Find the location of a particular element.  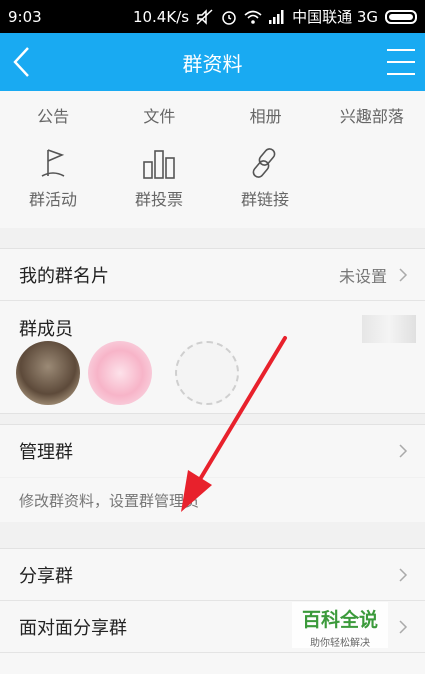

wifi-icon is located at coordinates (253, 17).